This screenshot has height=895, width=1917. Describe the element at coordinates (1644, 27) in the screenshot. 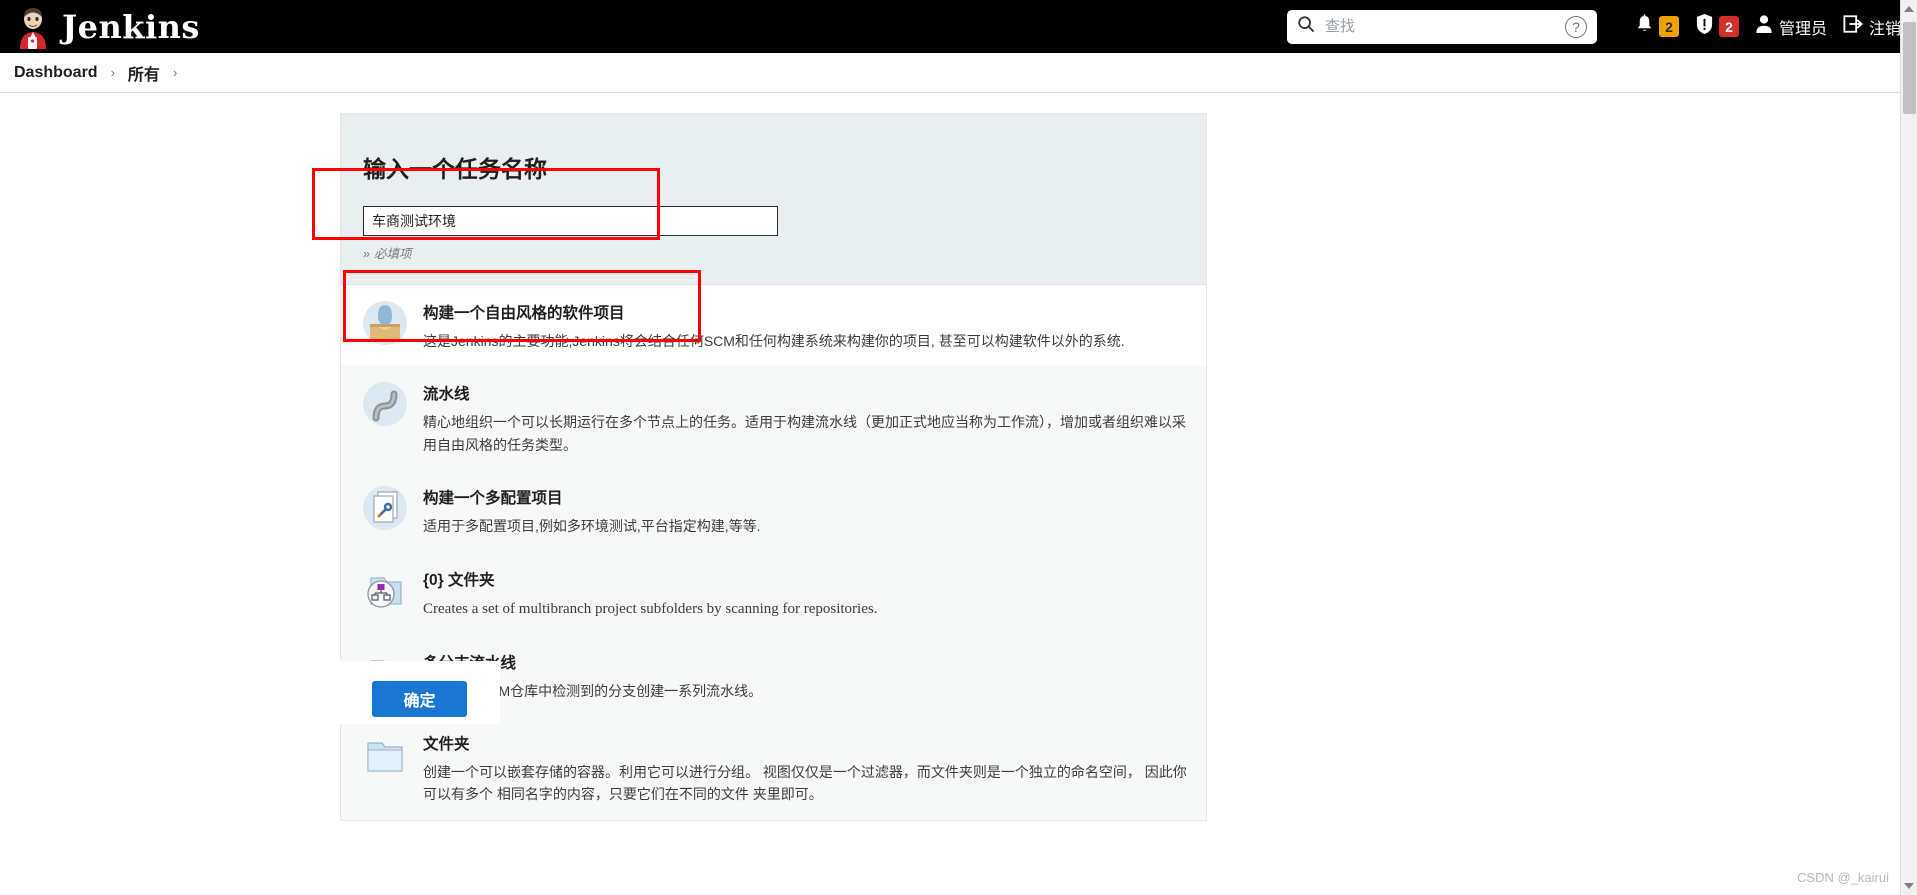

I see `bell-icon` at that location.